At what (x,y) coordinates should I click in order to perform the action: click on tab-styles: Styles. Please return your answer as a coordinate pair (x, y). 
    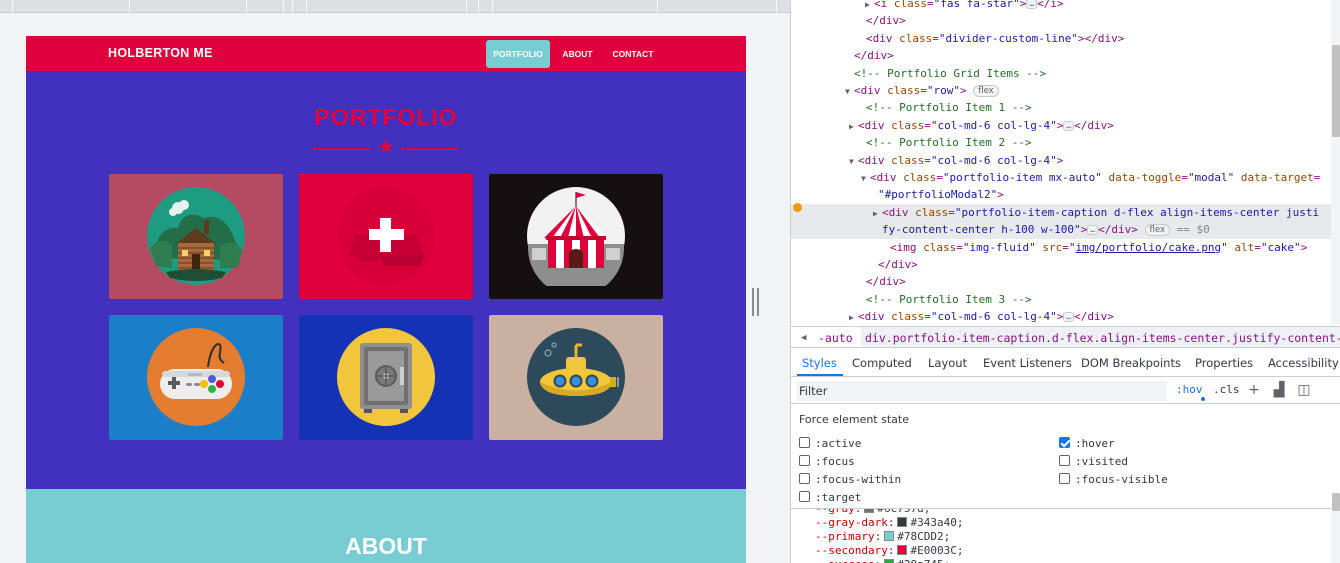
    Looking at the image, I should click on (819, 363).